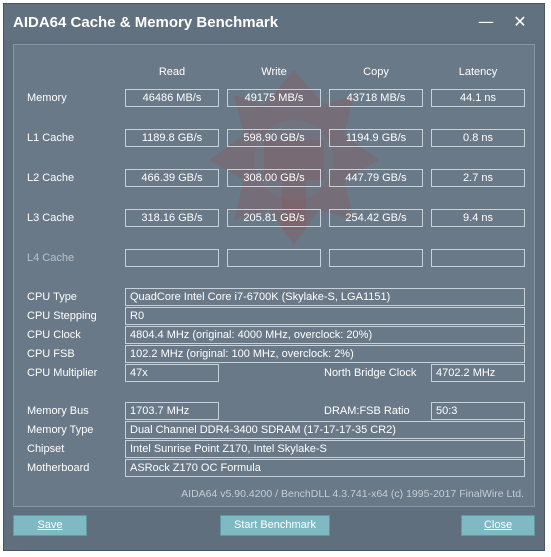 The image size is (551, 557). Describe the element at coordinates (146, 22) in the screenshot. I see `window-title: AIDA64 Cache & Memory Benchmark` at that location.